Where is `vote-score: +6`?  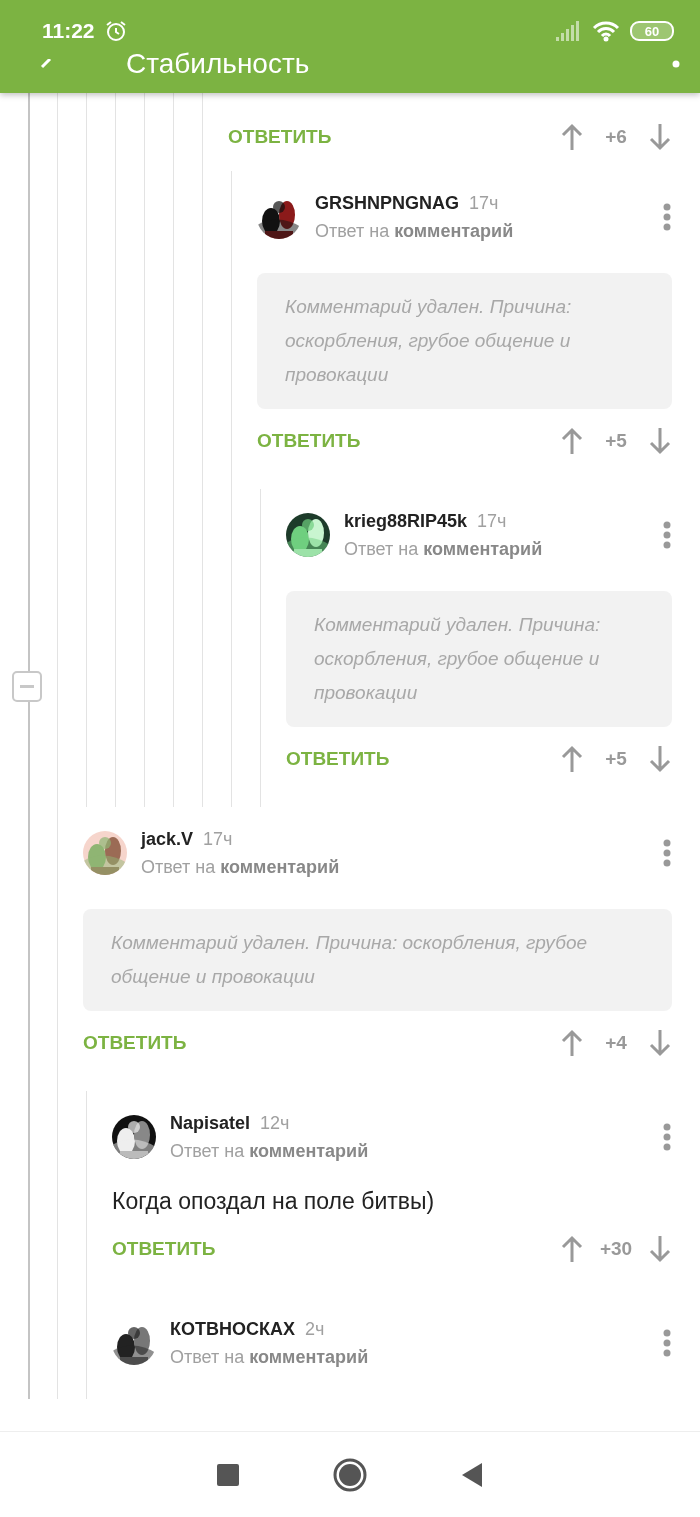 vote-score: +6 is located at coordinates (616, 137).